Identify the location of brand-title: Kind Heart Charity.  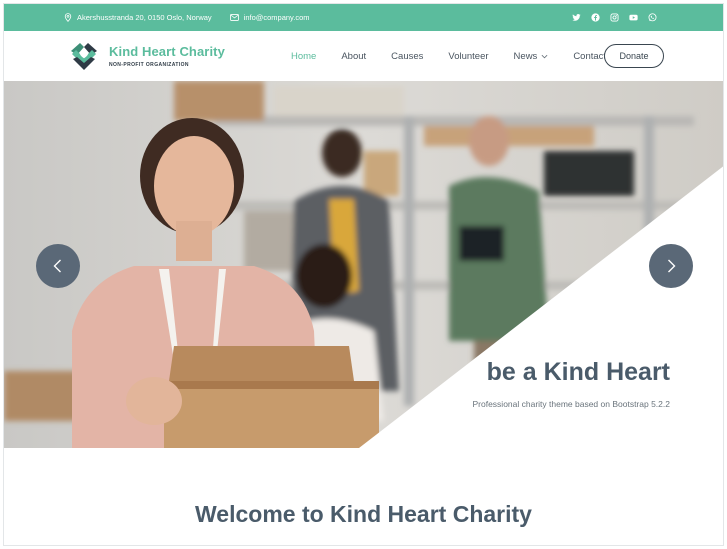
(167, 51).